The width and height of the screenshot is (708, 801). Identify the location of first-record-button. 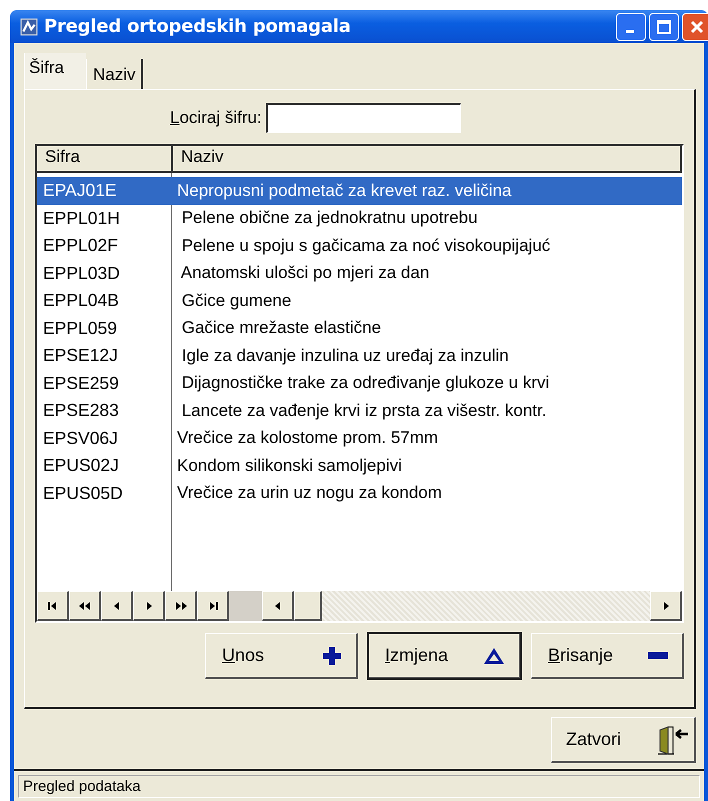
(53, 606).